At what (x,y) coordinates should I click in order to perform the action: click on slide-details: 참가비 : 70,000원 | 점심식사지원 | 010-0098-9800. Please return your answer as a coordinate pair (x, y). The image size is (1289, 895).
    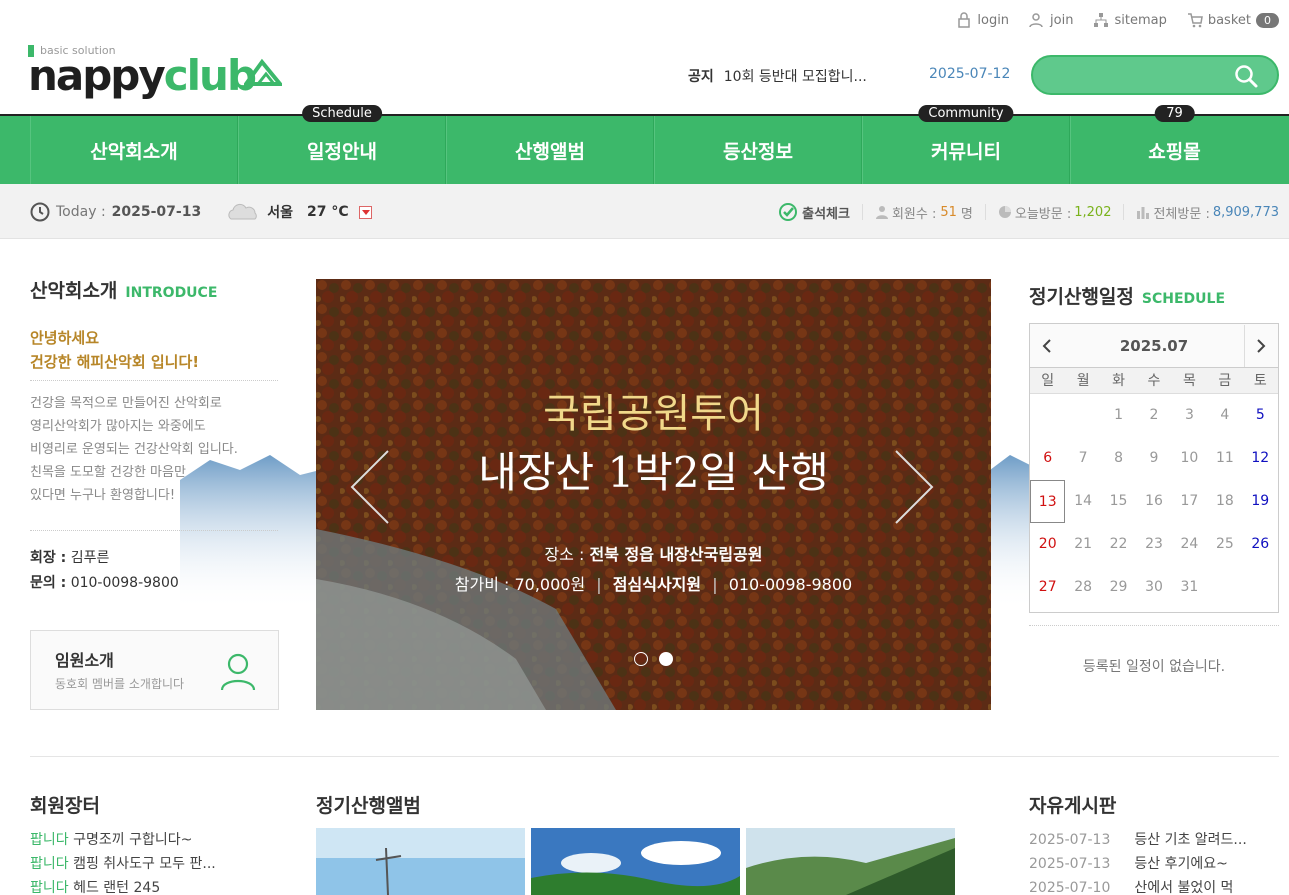
    Looking at the image, I should click on (653, 584).